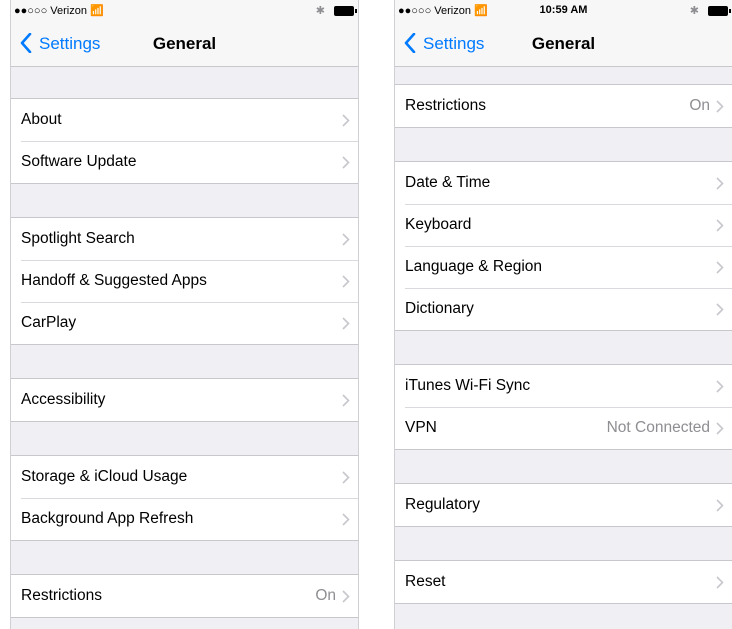 The height and width of the screenshot is (629, 732). Describe the element at coordinates (184, 162) in the screenshot. I see `settings-row-software-update: Software Update` at that location.